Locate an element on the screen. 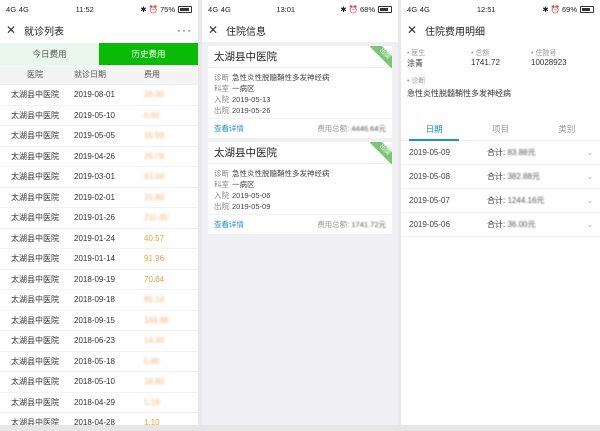 The height and width of the screenshot is (431, 600). table-row: 太湖县中医院 2019-05-05 15.59 is located at coordinates (99, 136).